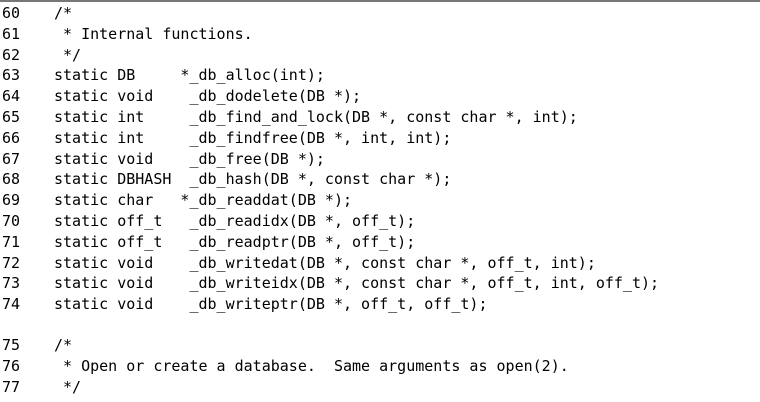  Describe the element at coordinates (11, 13) in the screenshot. I see `line-number: 60` at that location.